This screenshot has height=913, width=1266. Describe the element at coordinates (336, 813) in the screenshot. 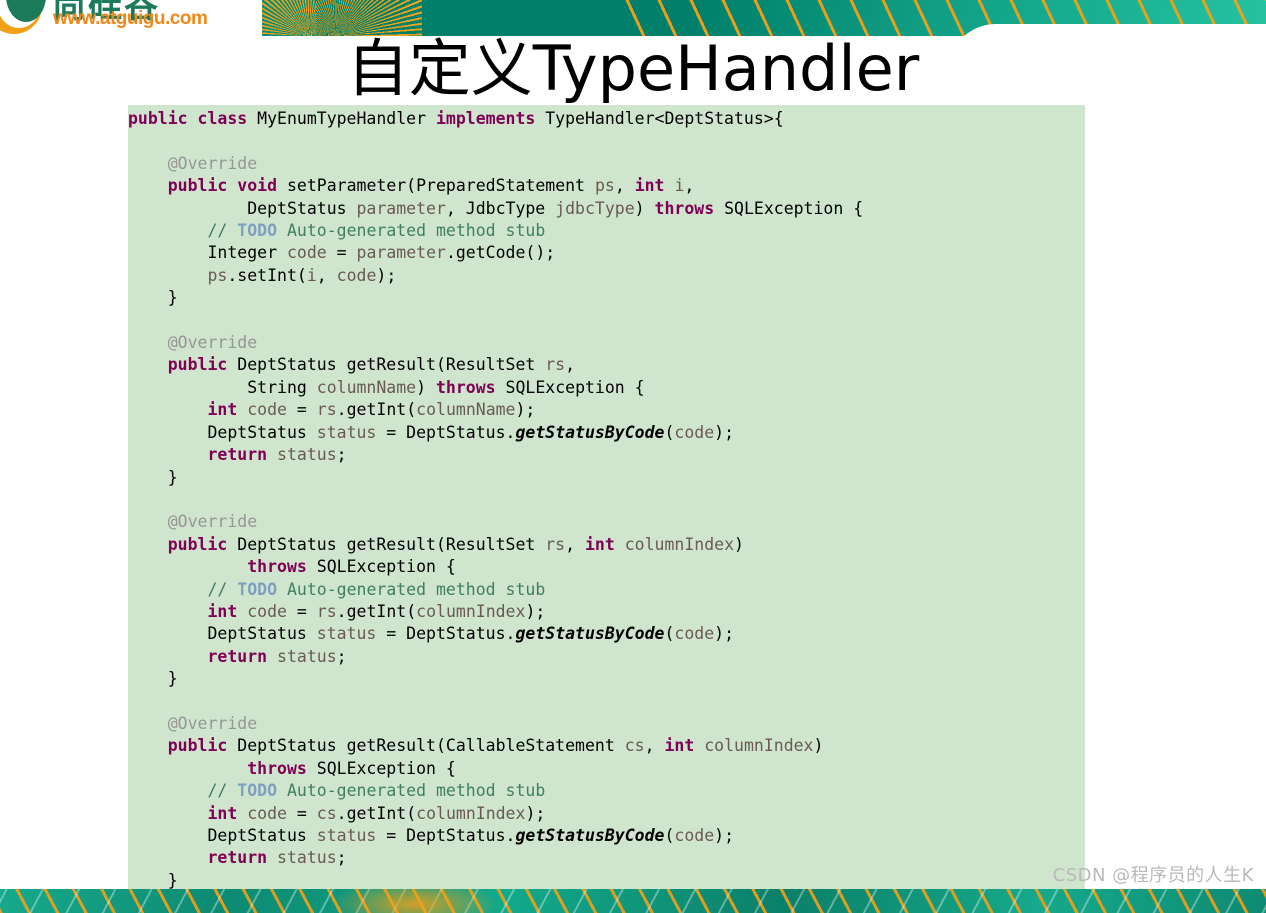

I see `code-line: int code = cs.getInt(columnIndex);` at that location.